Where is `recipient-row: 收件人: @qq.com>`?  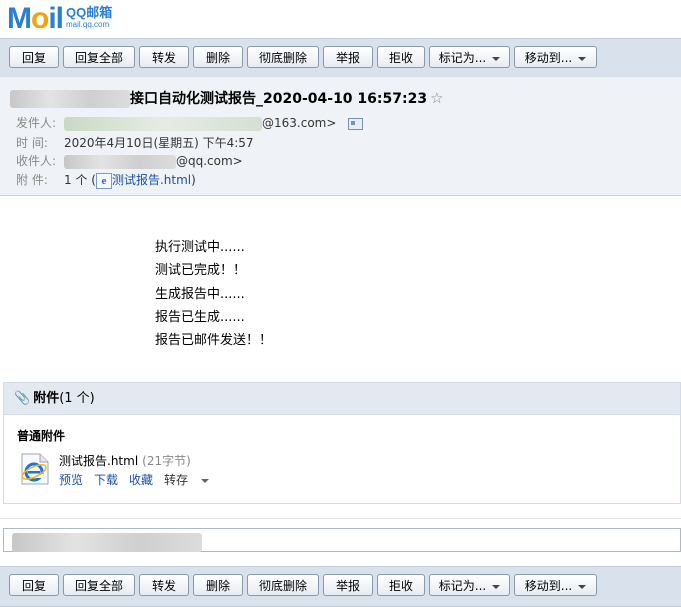
recipient-row: 收件人: @qq.com> is located at coordinates (129, 160).